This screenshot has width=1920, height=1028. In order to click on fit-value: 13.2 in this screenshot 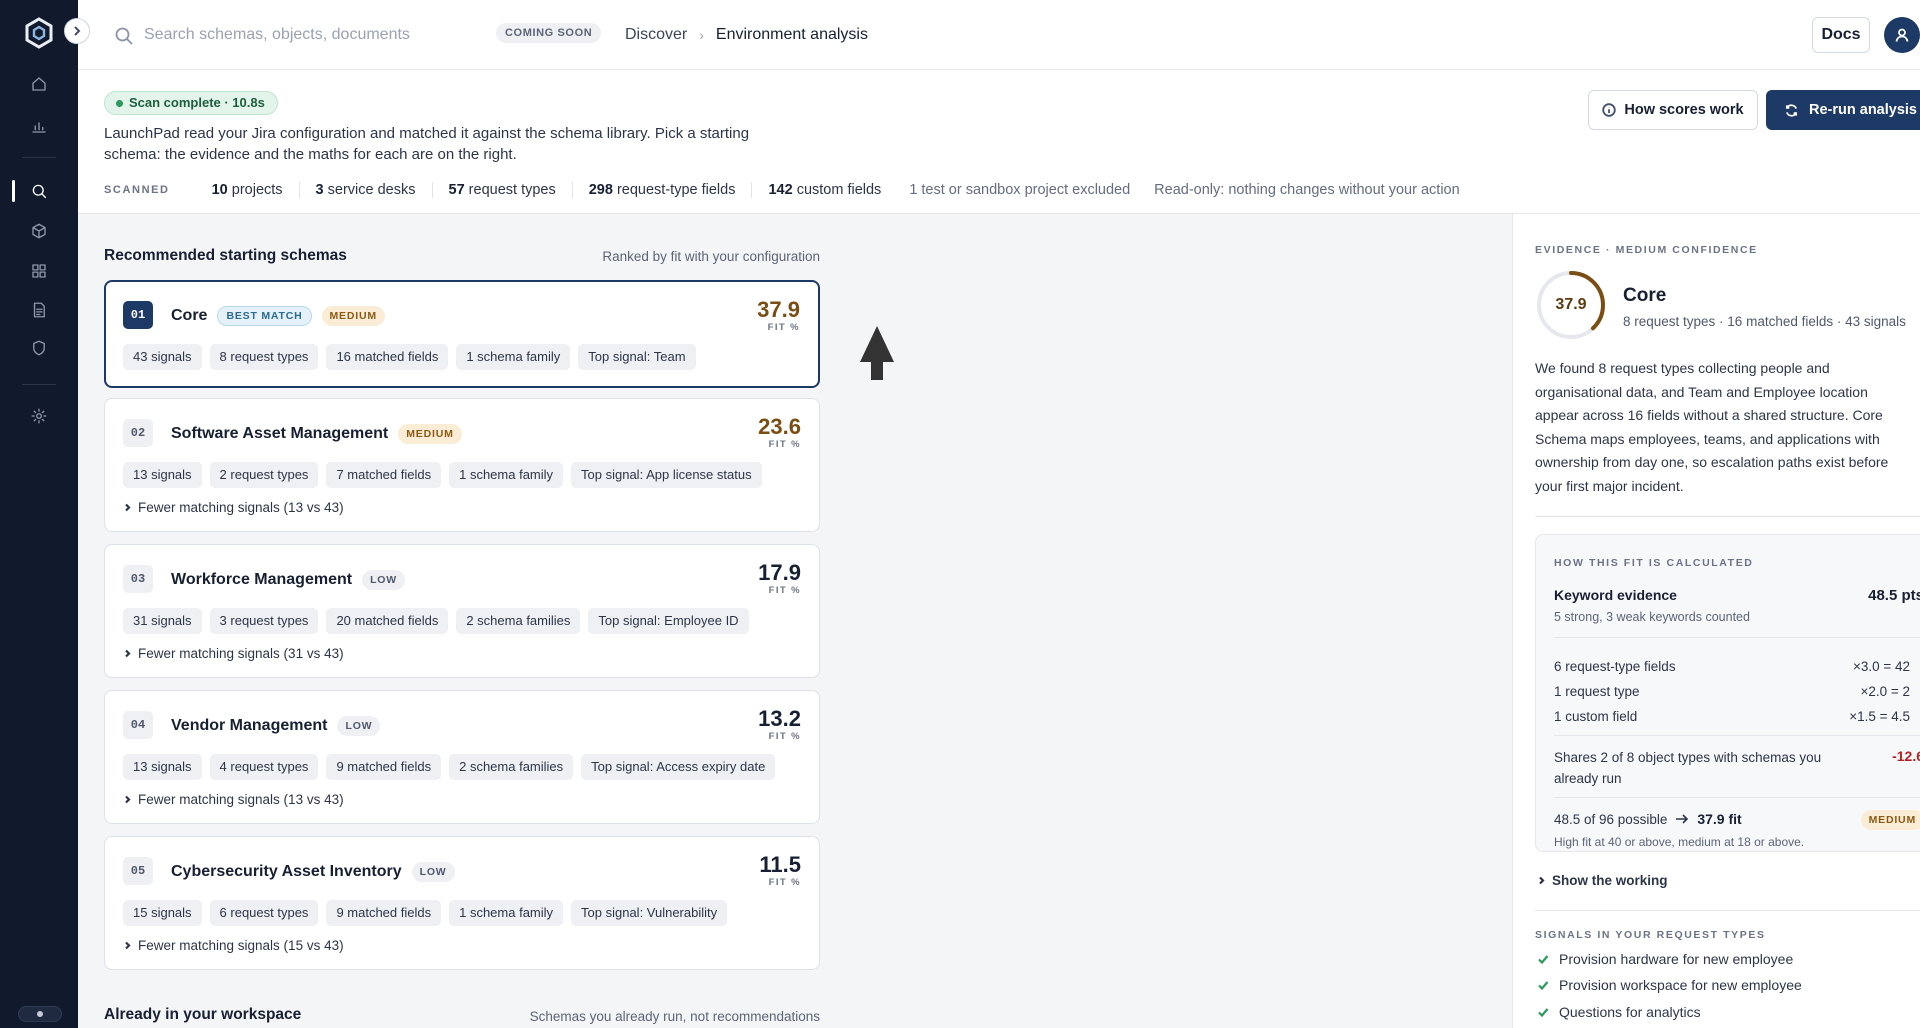, I will do `click(779, 718)`.